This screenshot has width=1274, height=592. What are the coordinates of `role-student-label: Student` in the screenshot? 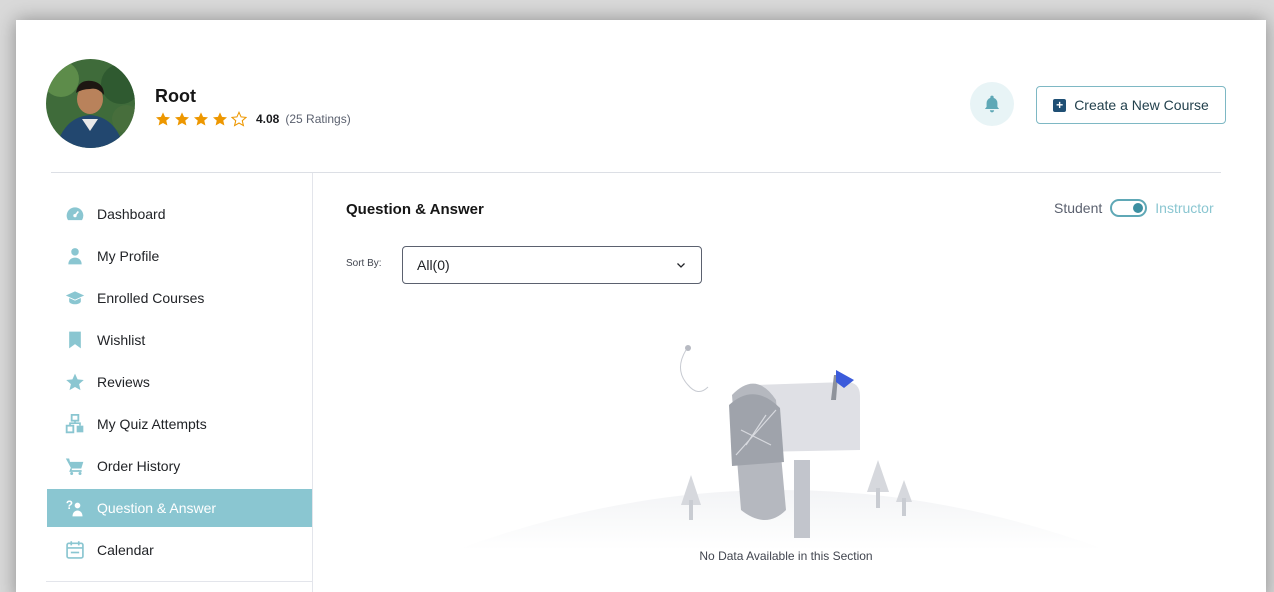 It's located at (1078, 208).